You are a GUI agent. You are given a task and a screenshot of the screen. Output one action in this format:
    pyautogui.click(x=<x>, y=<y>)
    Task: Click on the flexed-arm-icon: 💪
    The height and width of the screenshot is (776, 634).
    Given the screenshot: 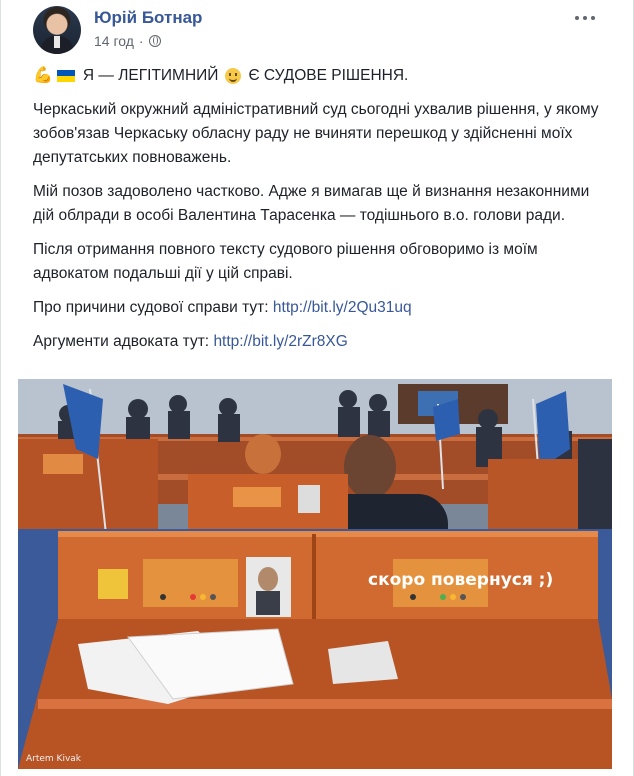 What is the action you would take?
    pyautogui.click(x=43, y=75)
    